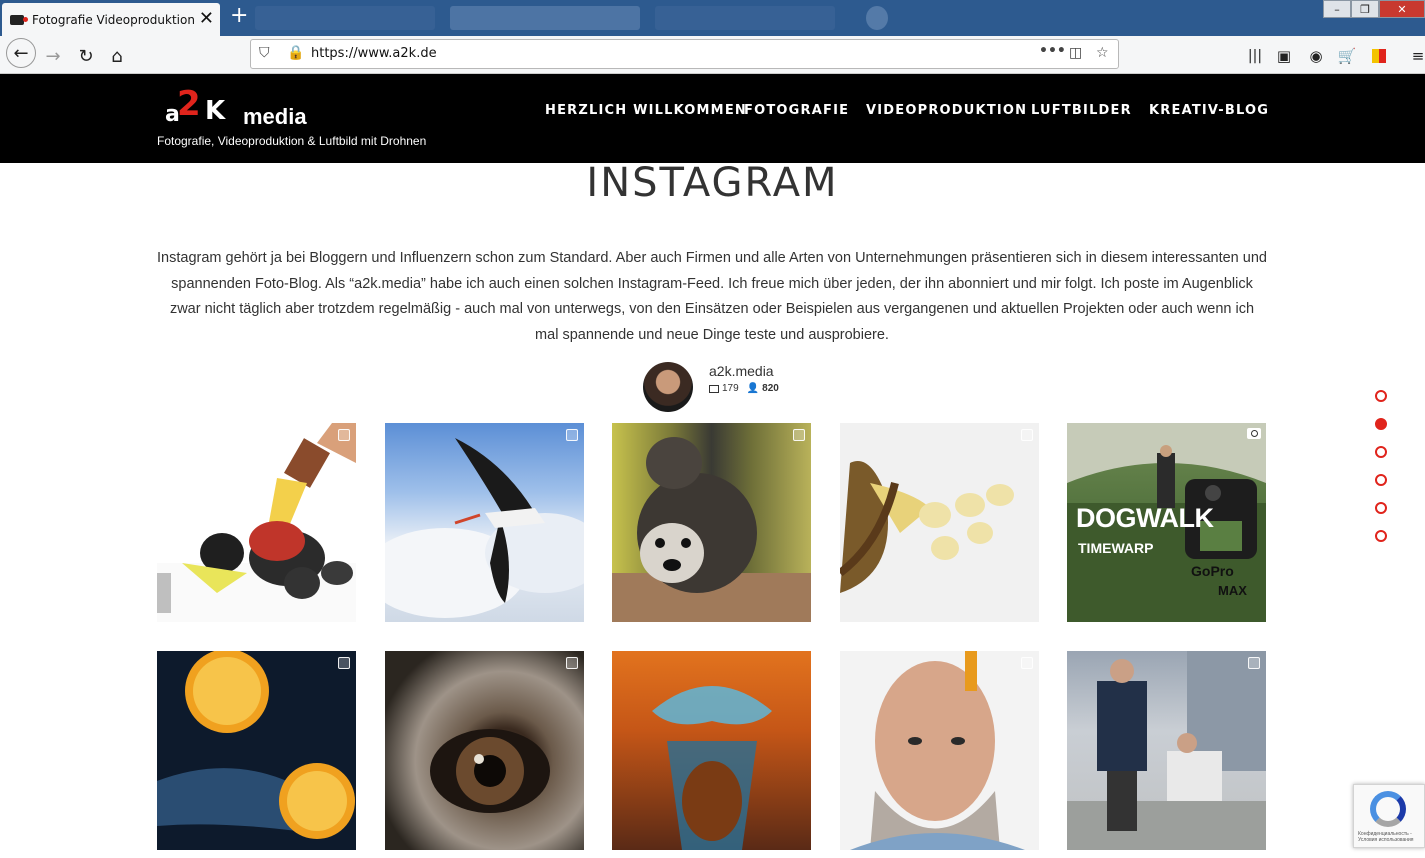 The width and height of the screenshot is (1425, 858). Describe the element at coordinates (730, 388) in the screenshot. I see `posts-count: 179` at that location.